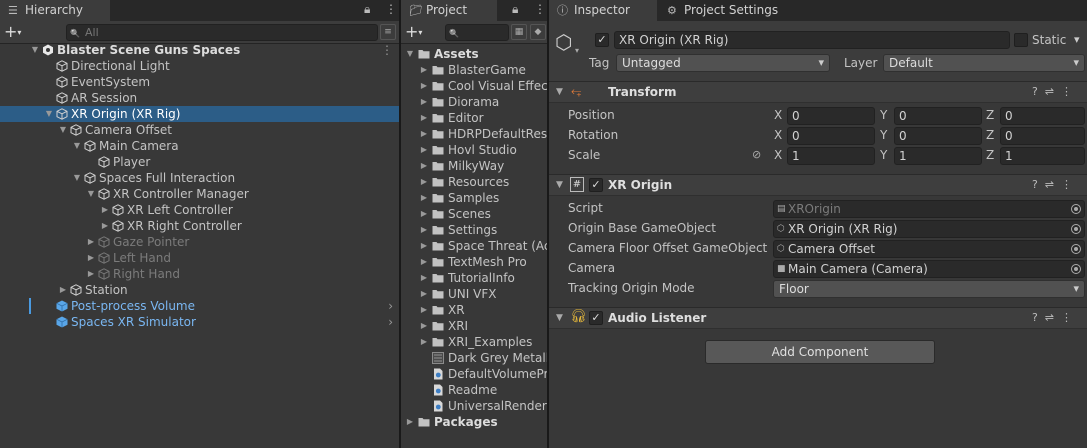 Image resolution: width=1087 pixels, height=448 pixels. I want to click on project-row: Dark Grey Metalli, so click(474, 358).